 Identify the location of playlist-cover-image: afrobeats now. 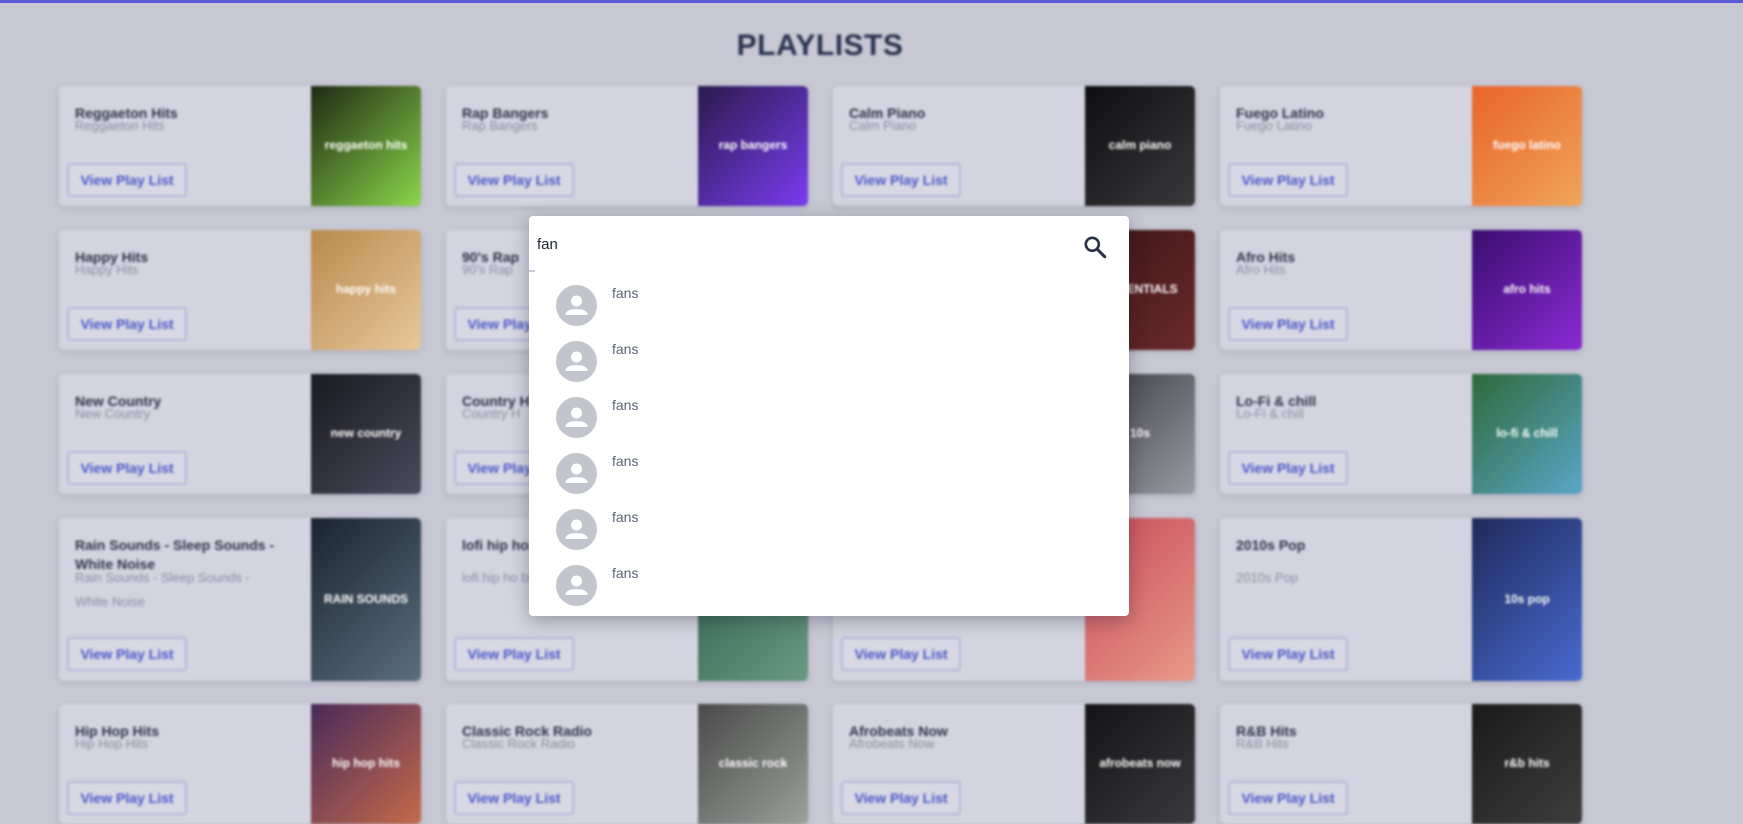
(1140, 764).